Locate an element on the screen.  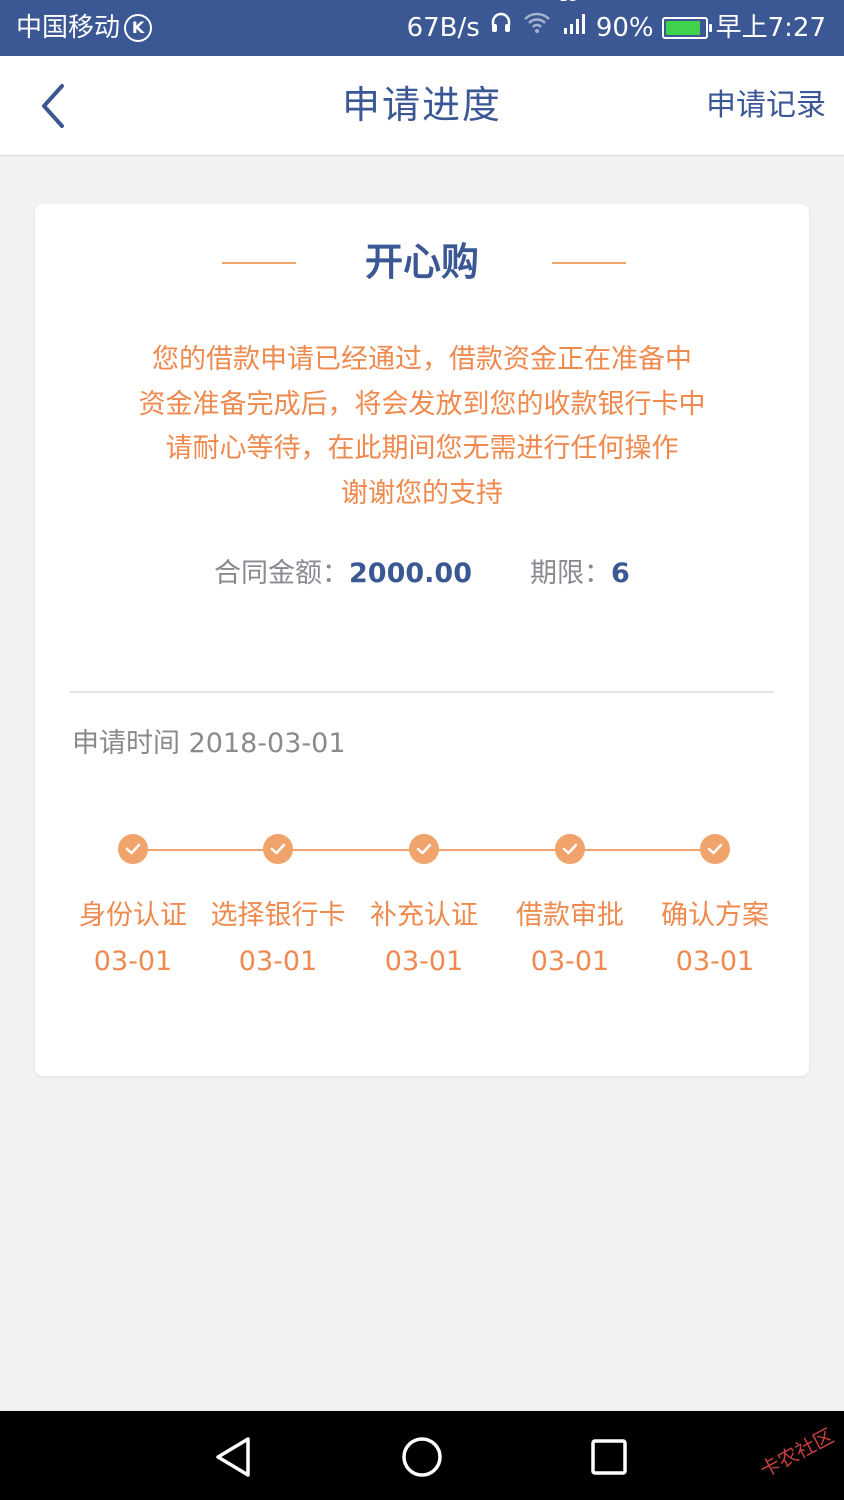
battery-percent: 90% is located at coordinates (624, 28).